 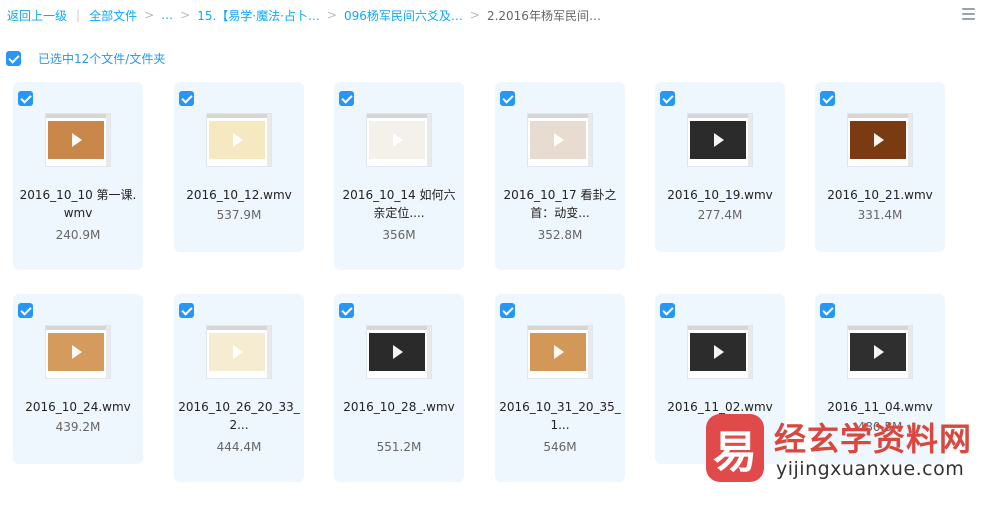 I want to click on select-all-bar: 已选中12个文件/文件夹, so click(x=85, y=58).